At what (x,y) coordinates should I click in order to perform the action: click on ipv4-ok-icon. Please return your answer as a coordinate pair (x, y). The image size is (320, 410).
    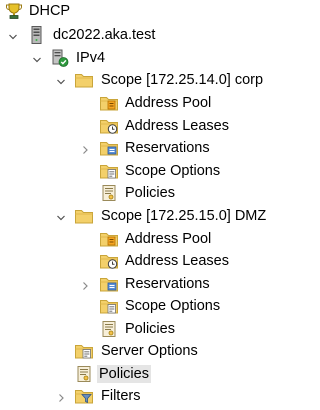
    Looking at the image, I should click on (60, 58).